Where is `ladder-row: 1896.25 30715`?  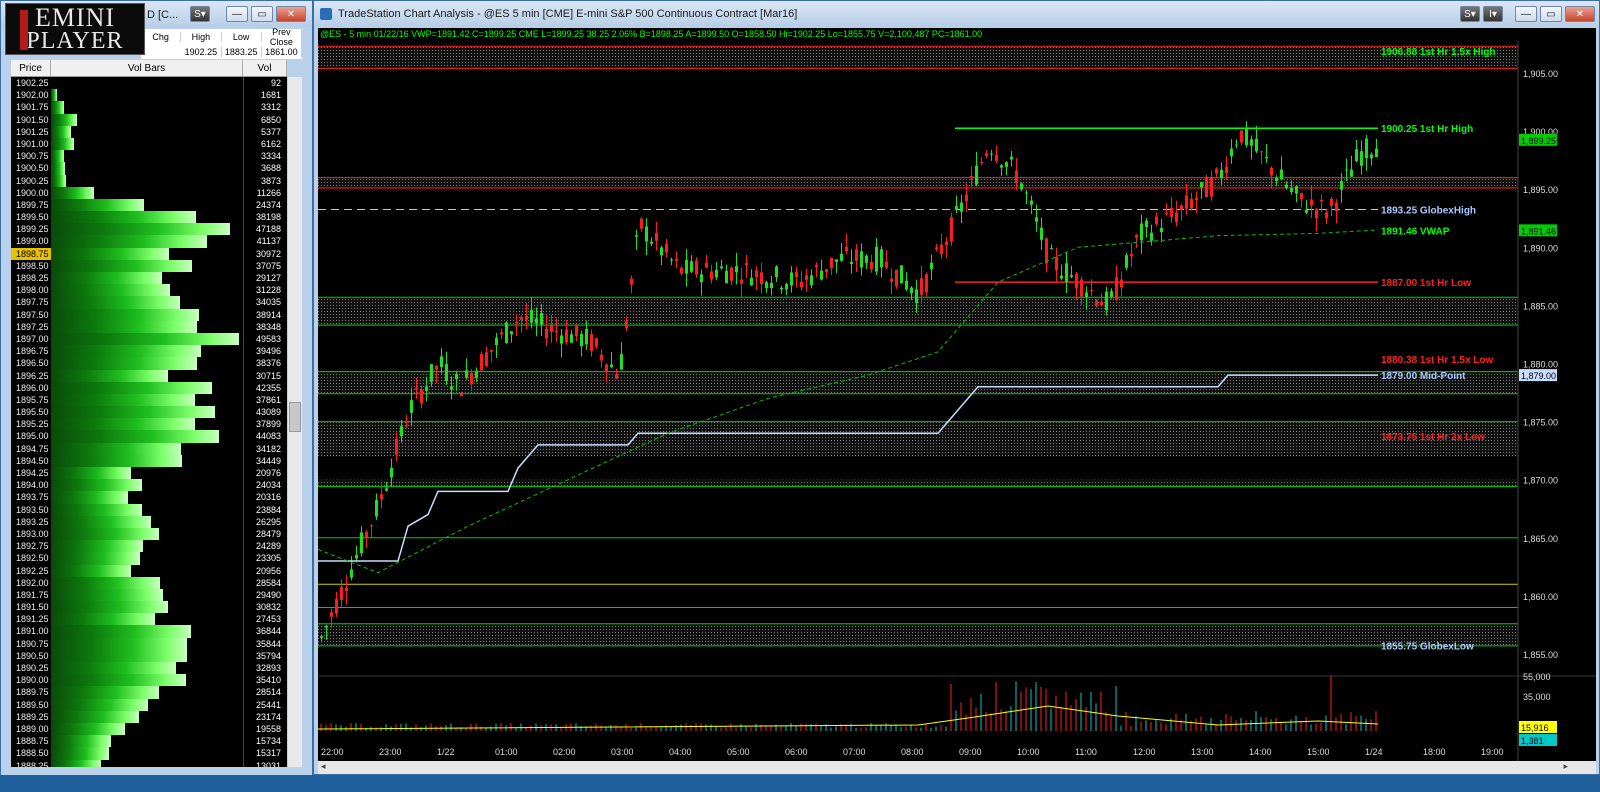
ladder-row: 1896.25 30715 is located at coordinates (149, 375).